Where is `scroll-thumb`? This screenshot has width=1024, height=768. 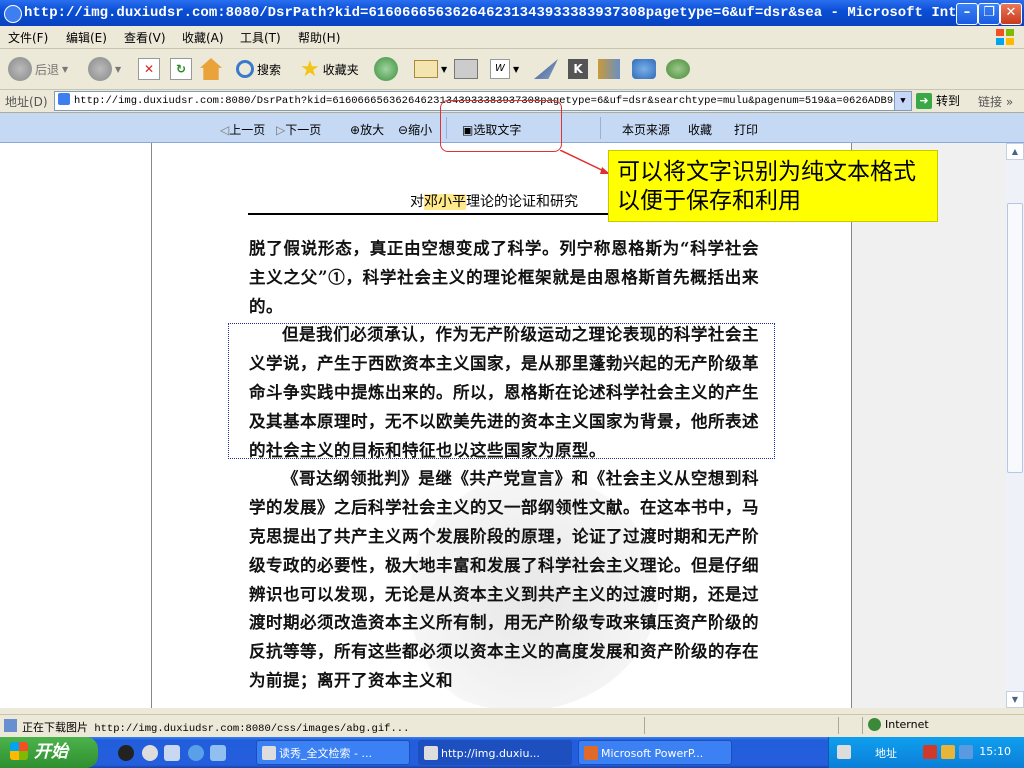 scroll-thumb is located at coordinates (1015, 338).